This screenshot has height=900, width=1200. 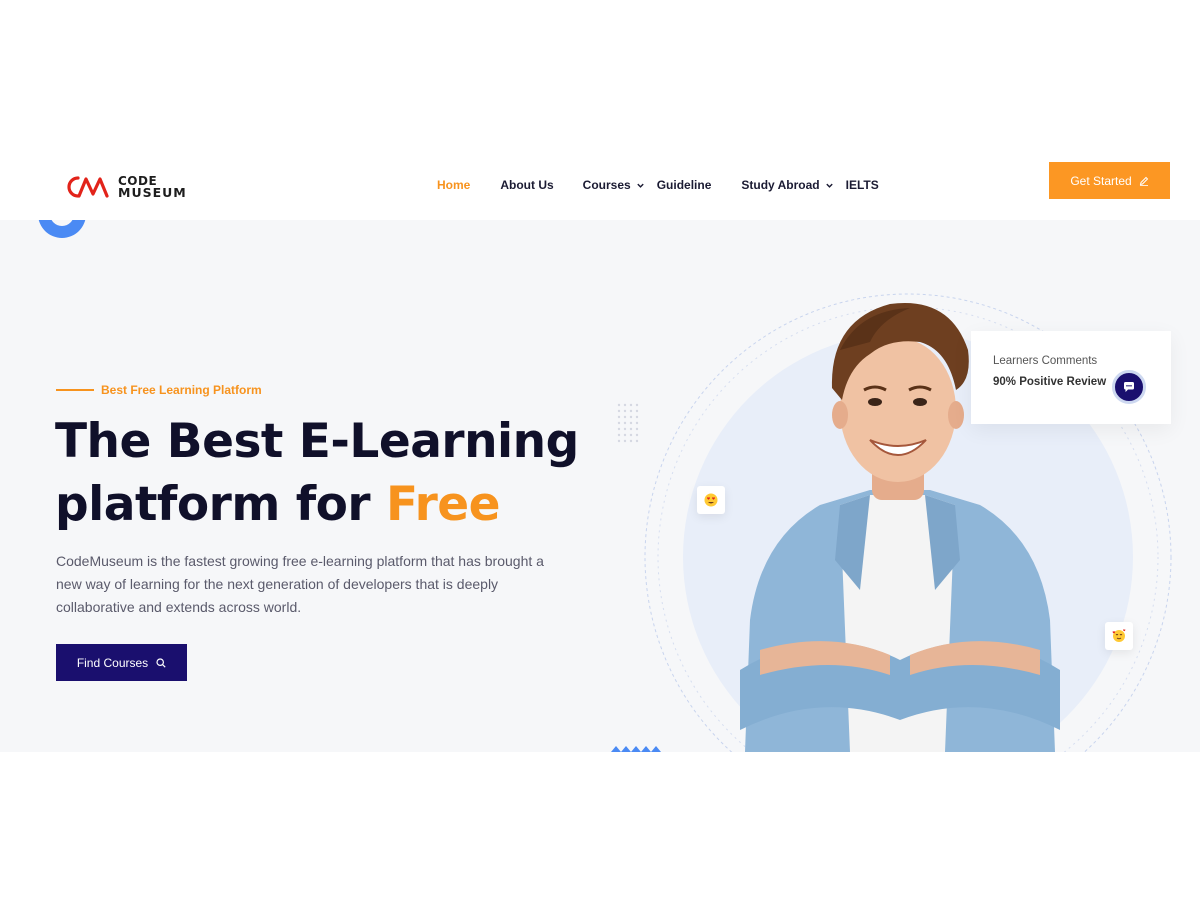 I want to click on logo-text: CODE MUSEUM, so click(x=152, y=187).